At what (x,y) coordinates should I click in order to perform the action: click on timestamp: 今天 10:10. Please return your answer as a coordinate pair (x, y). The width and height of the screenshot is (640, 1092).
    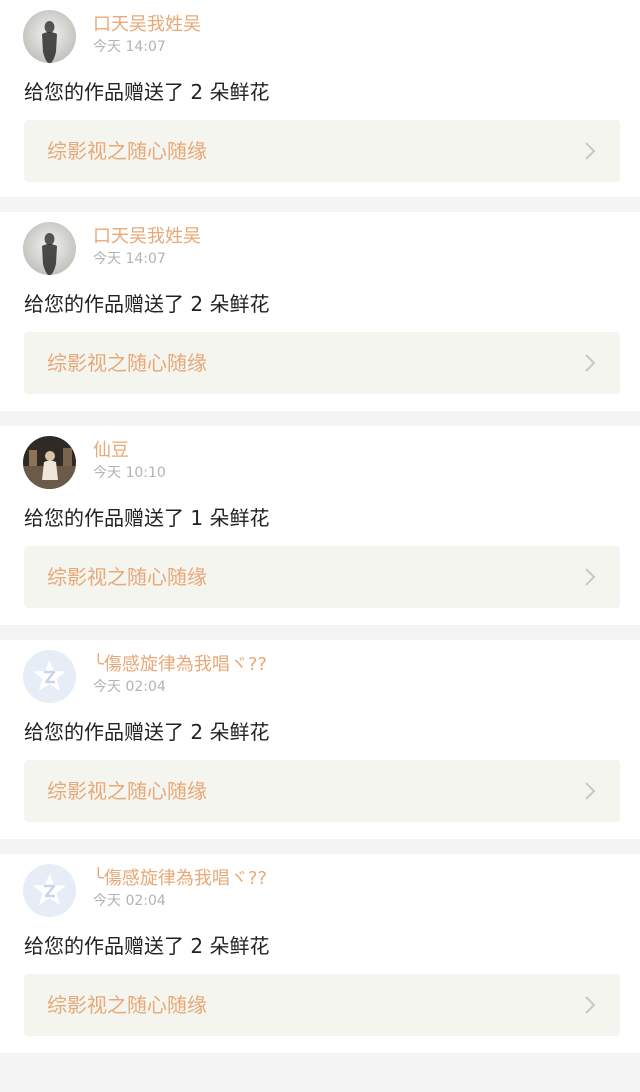
    Looking at the image, I should click on (129, 473).